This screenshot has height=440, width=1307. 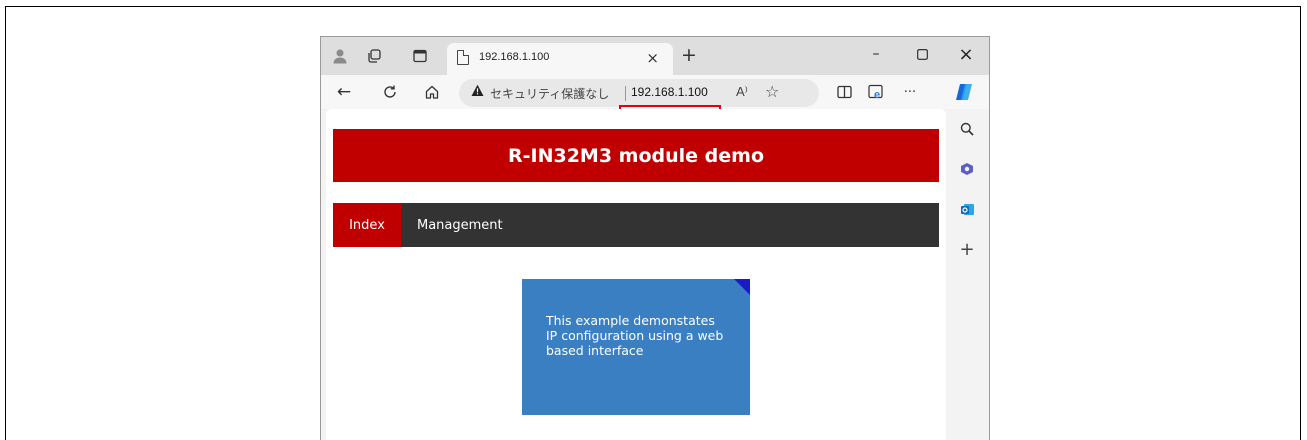 I want to click on outlook-icon, so click(x=967, y=209).